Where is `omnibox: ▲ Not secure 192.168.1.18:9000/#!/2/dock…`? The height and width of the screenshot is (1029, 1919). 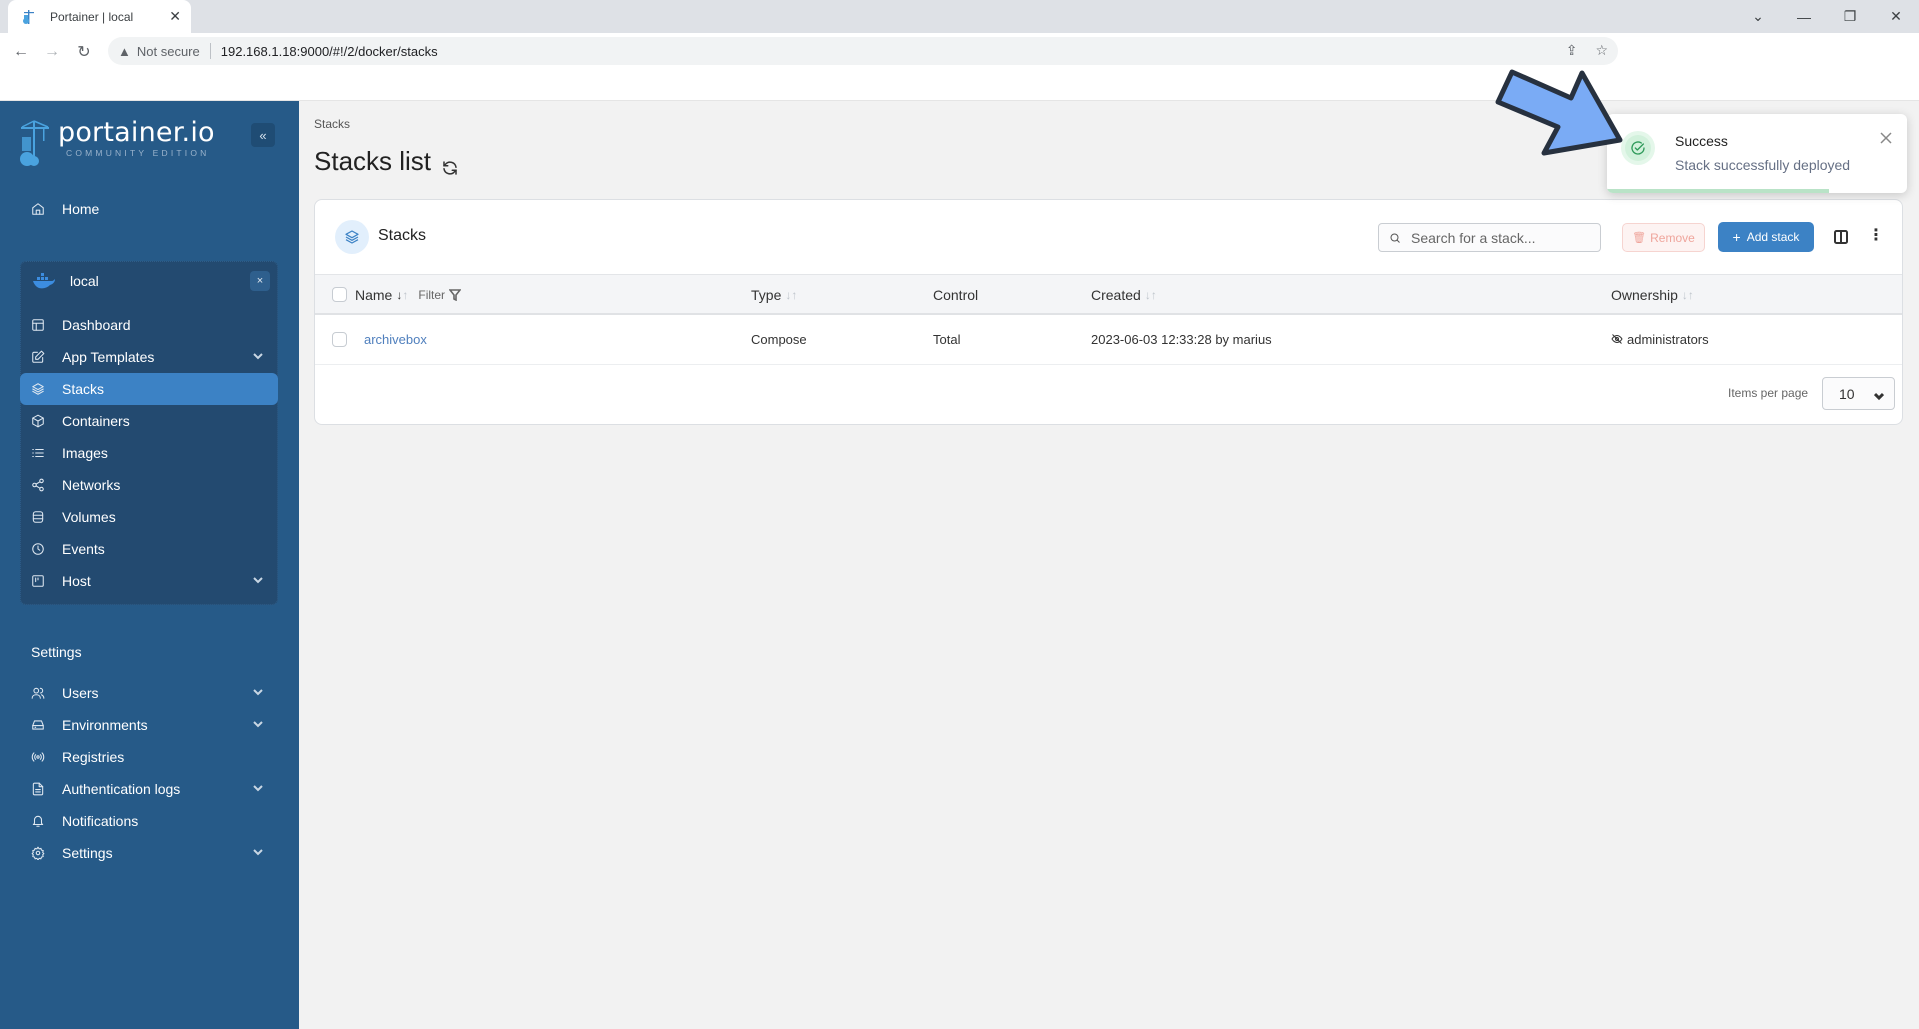 omnibox: ▲ Not secure 192.168.1.18:9000/#!/2/dock… is located at coordinates (863, 51).